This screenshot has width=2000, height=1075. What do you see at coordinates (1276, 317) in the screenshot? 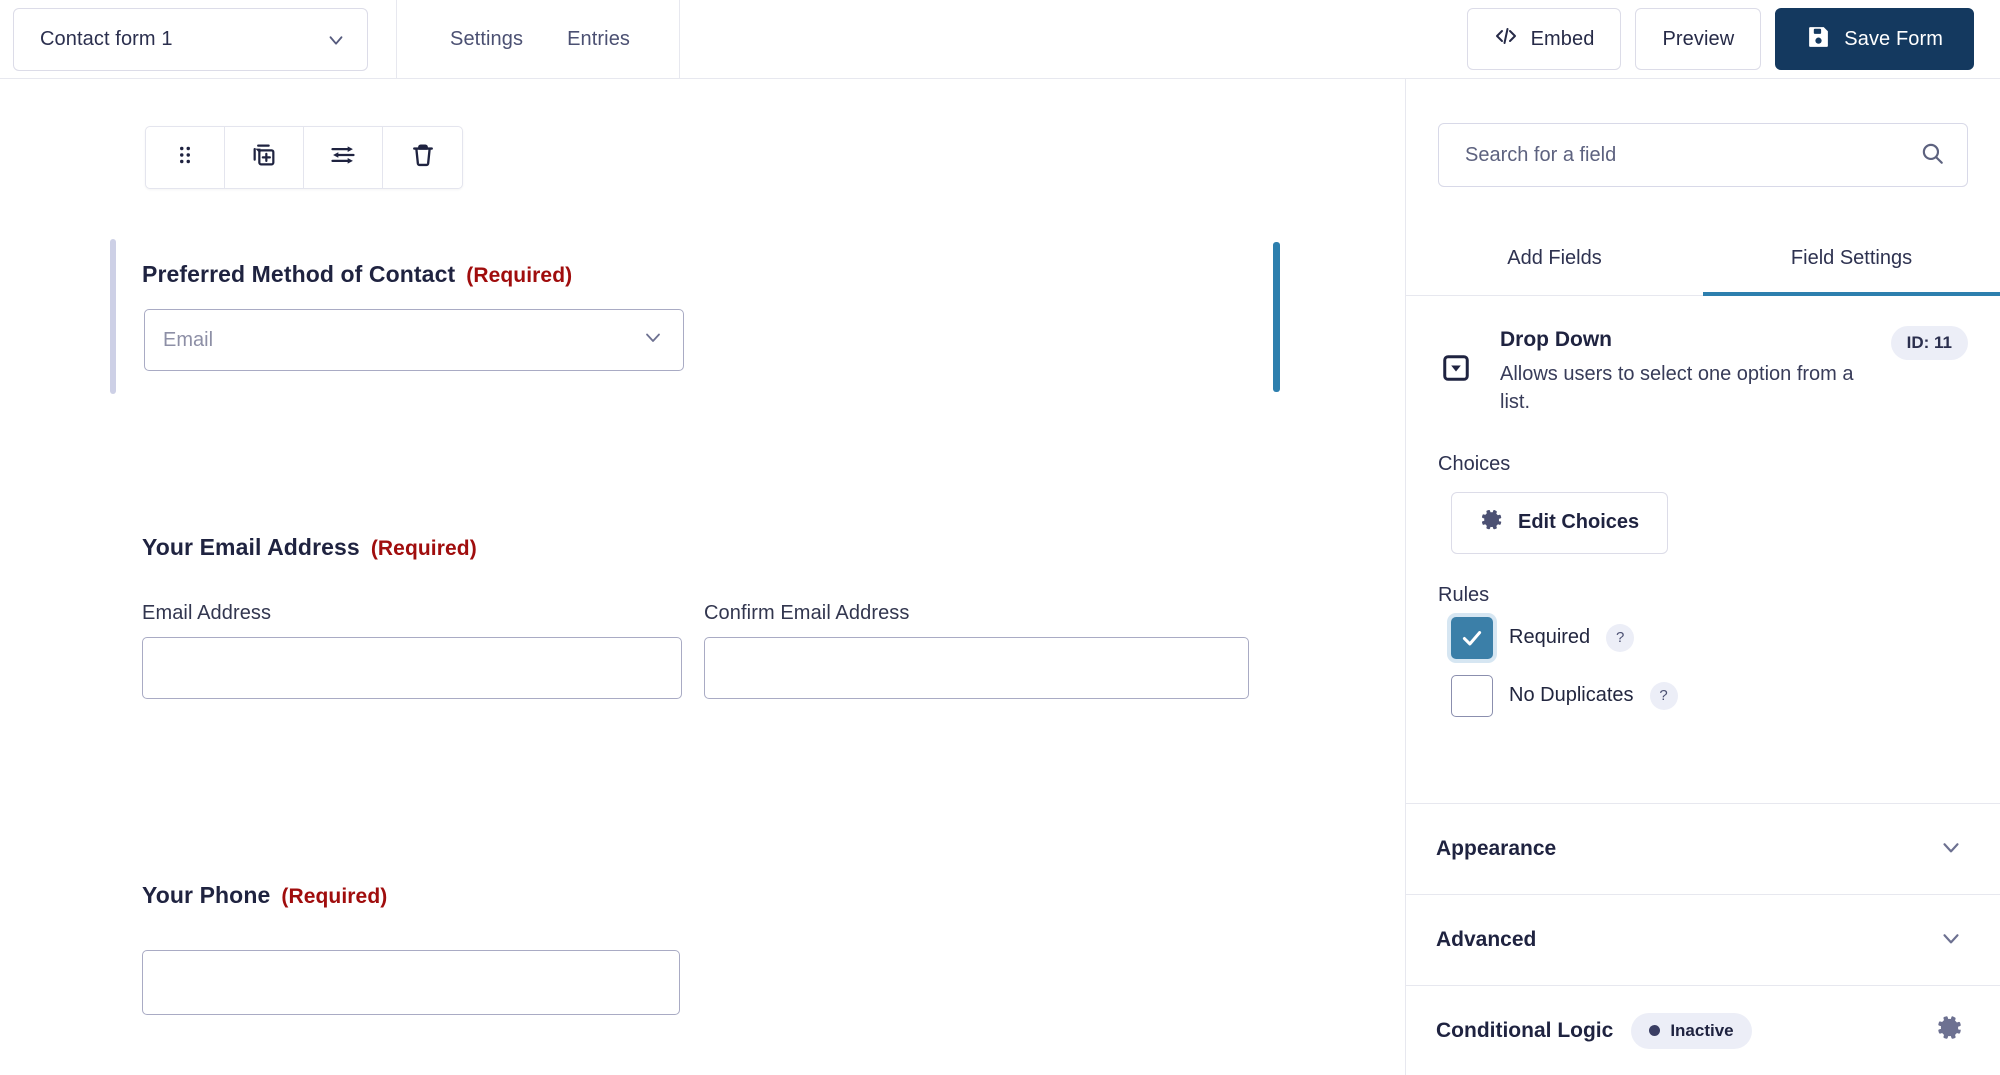
I see `field-selection-bar-right` at bounding box center [1276, 317].